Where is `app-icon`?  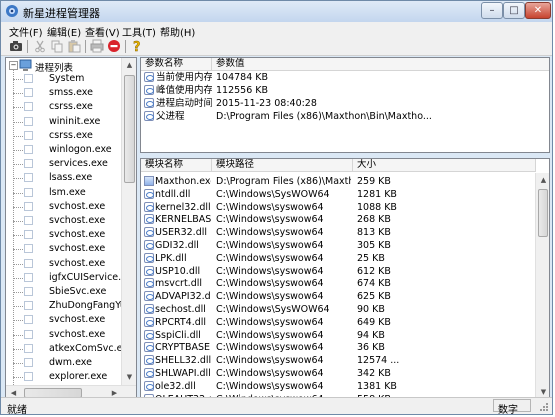 app-icon is located at coordinates (12, 11).